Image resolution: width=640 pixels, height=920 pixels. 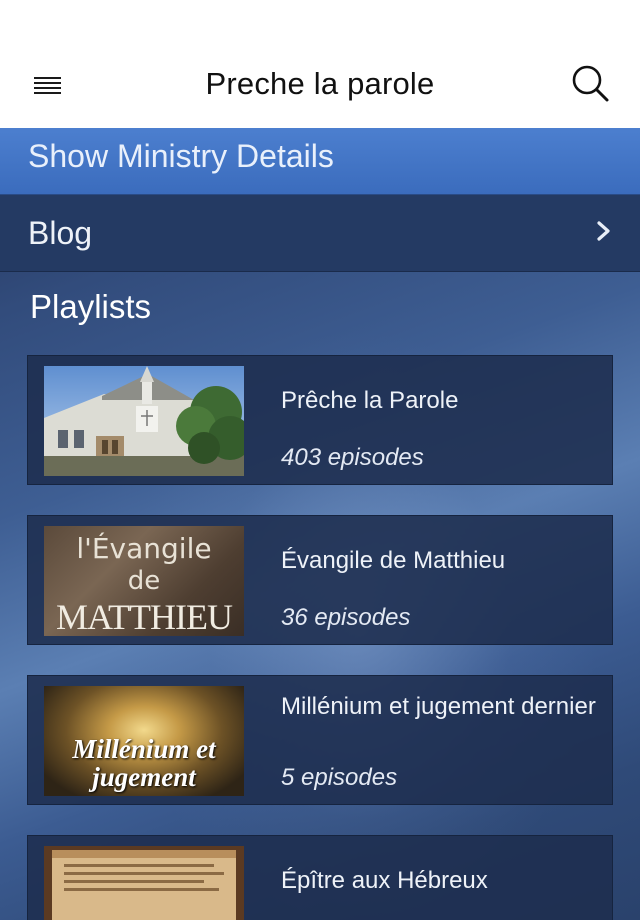 I want to click on playlist-episode-count: 5 episodes, so click(x=339, y=777).